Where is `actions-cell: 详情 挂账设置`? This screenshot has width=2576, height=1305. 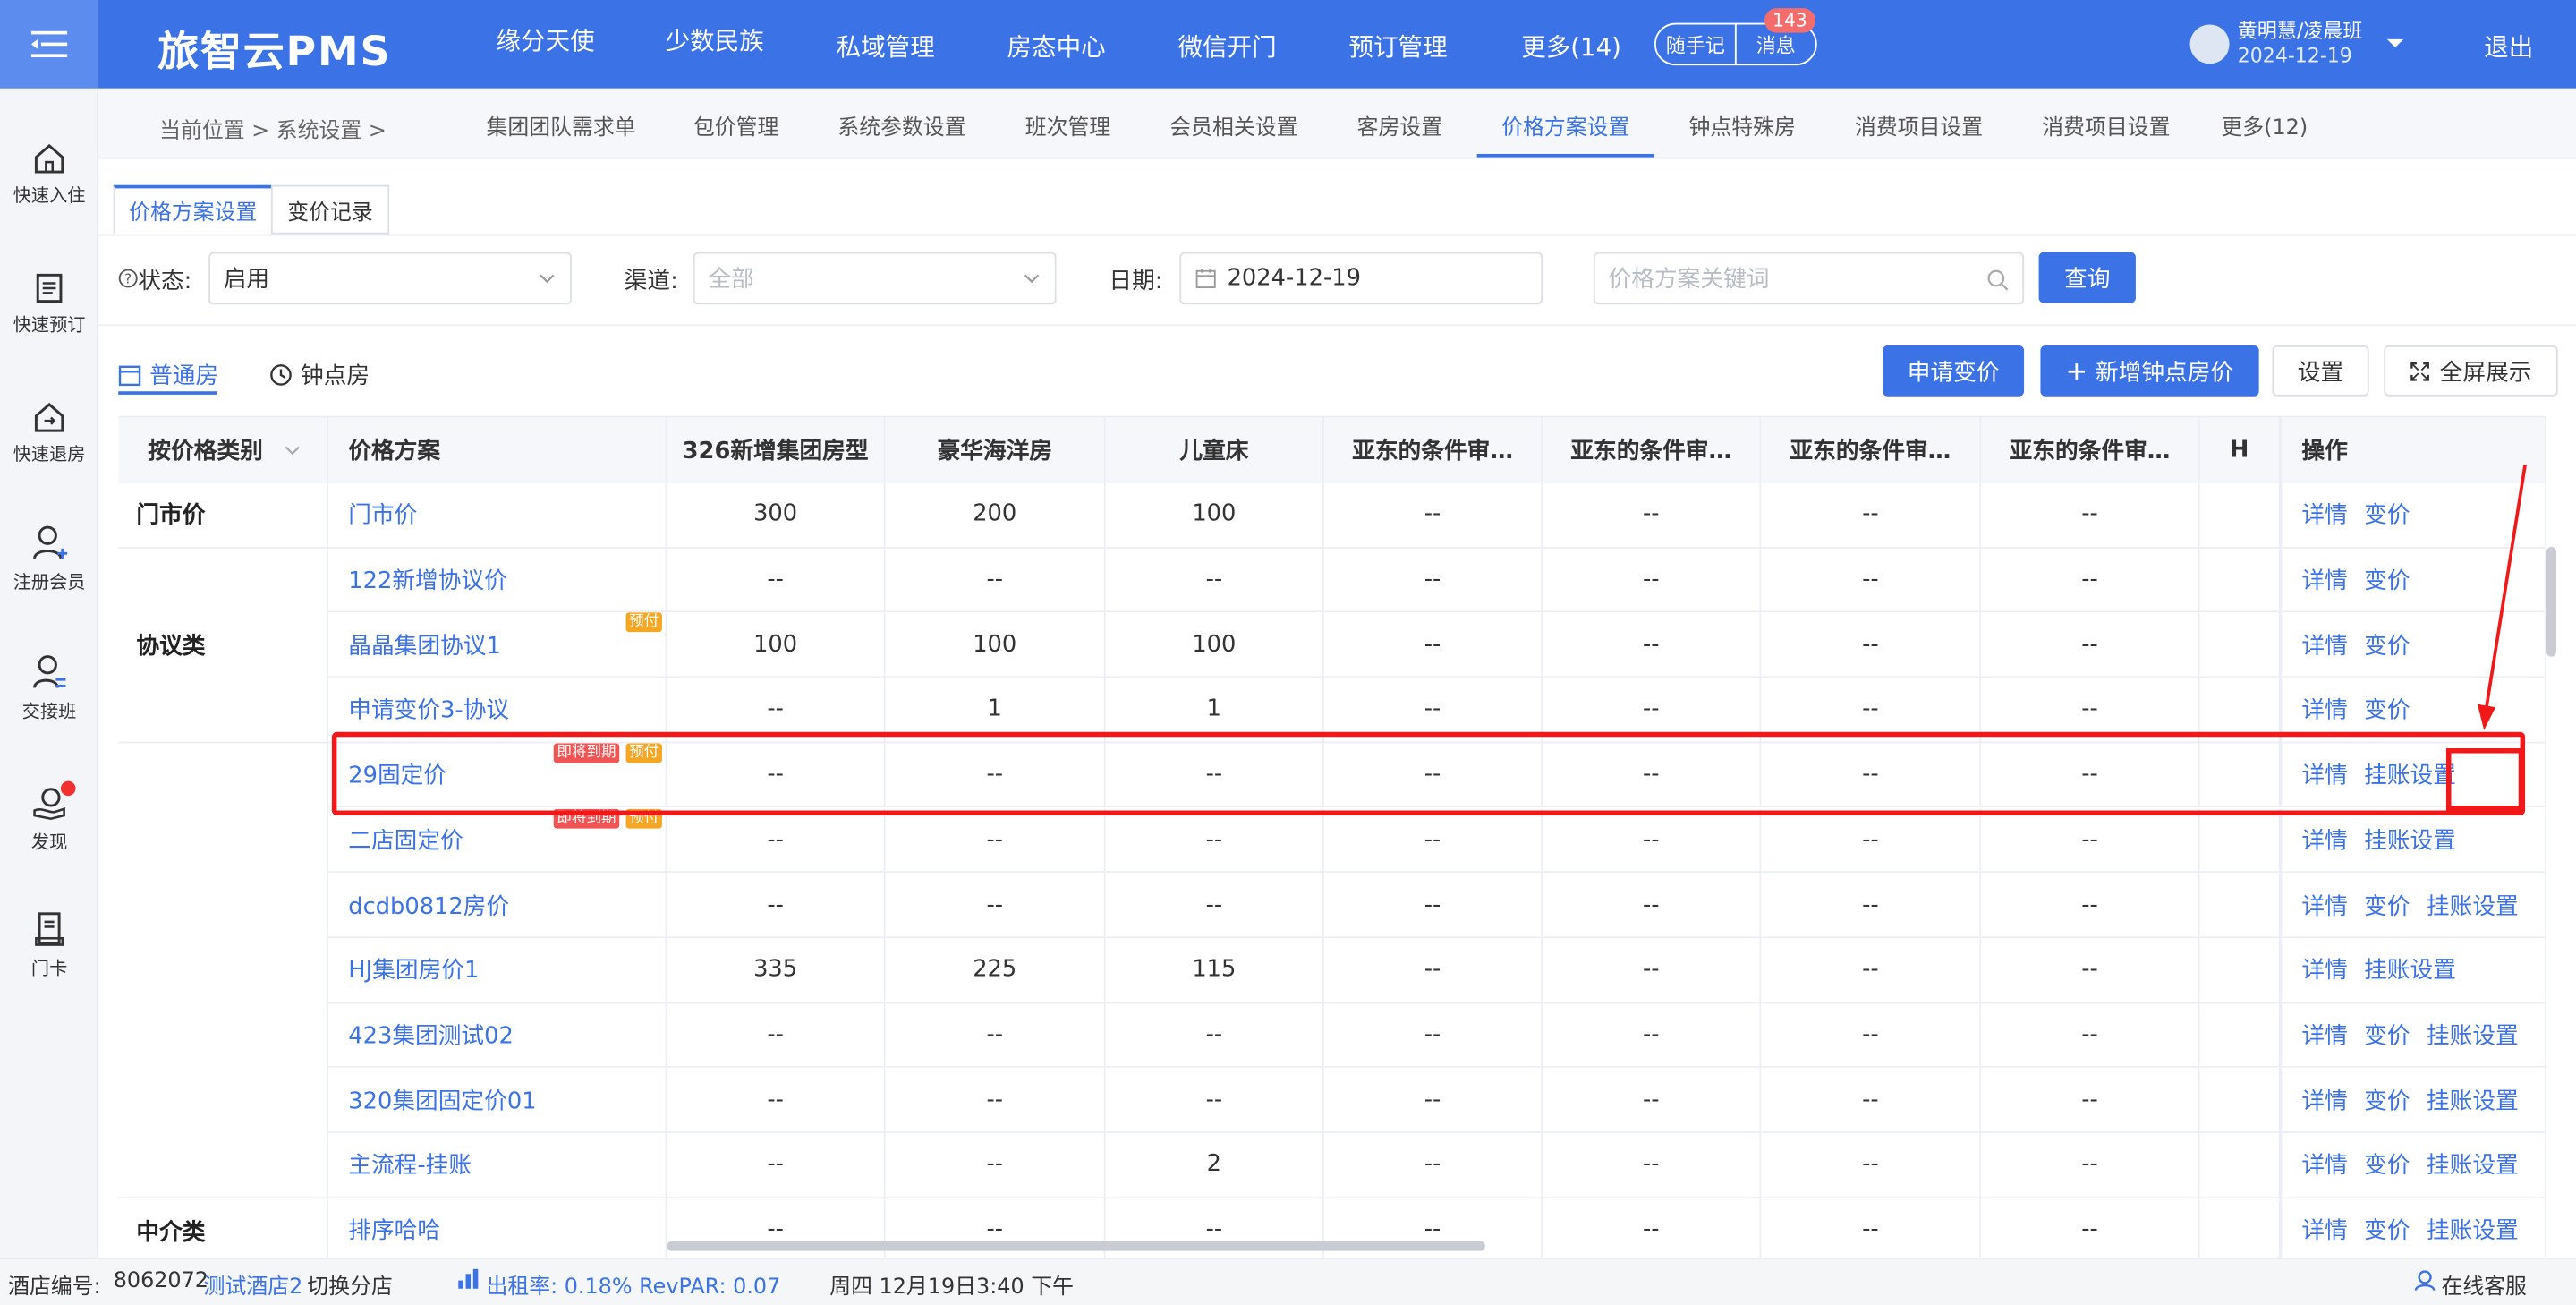 actions-cell: 详情 挂账设置 is located at coordinates (2413, 970).